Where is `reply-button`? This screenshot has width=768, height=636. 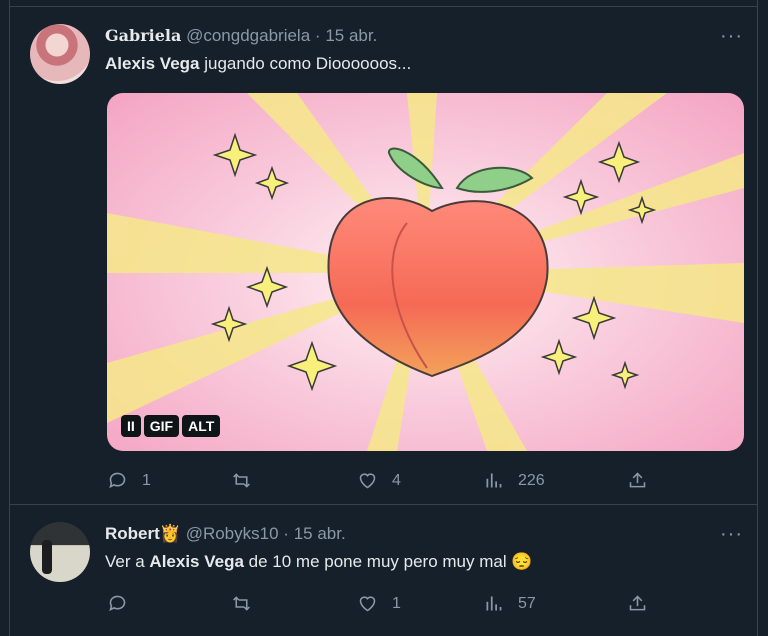 reply-button is located at coordinates (124, 603).